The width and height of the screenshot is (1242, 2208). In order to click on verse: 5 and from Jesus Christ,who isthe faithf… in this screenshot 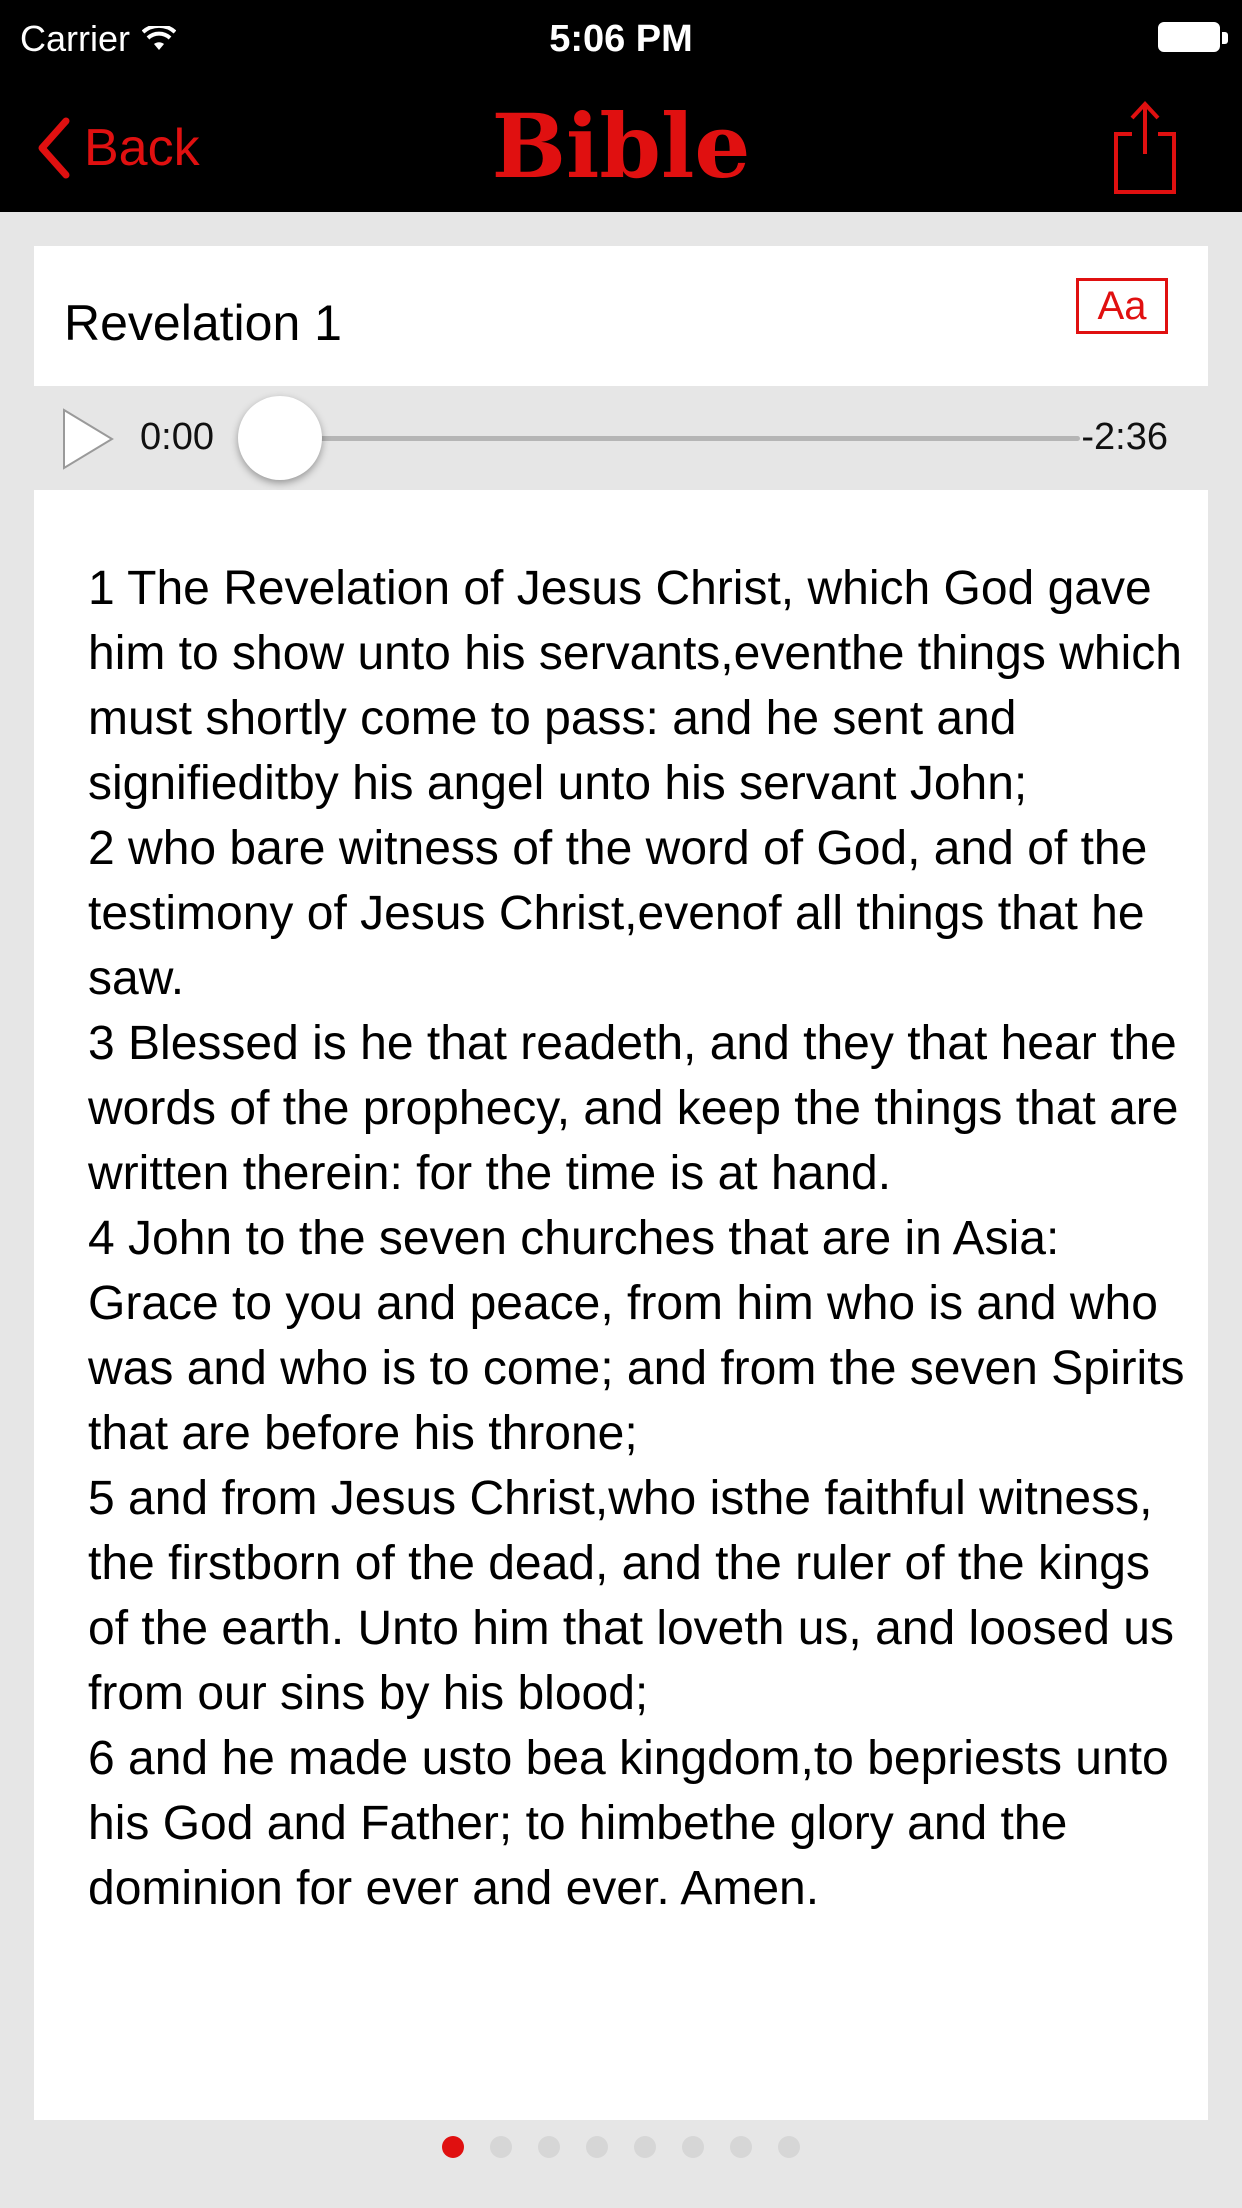, I will do `click(631, 1596)`.